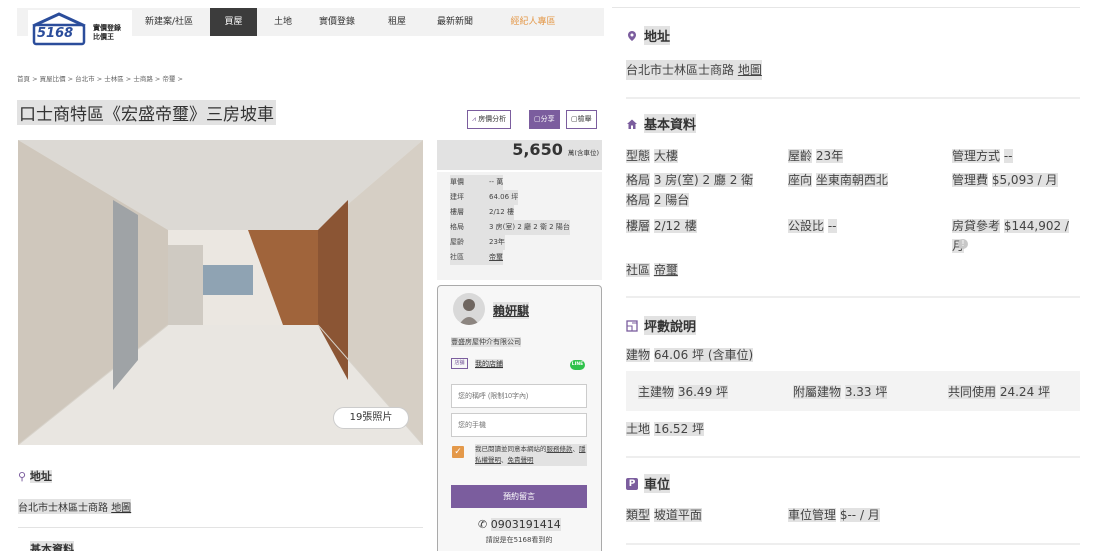 The height and width of the screenshot is (551, 1119). Describe the element at coordinates (652, 270) in the screenshot. I see `community-row: 社區 帝璽` at that location.